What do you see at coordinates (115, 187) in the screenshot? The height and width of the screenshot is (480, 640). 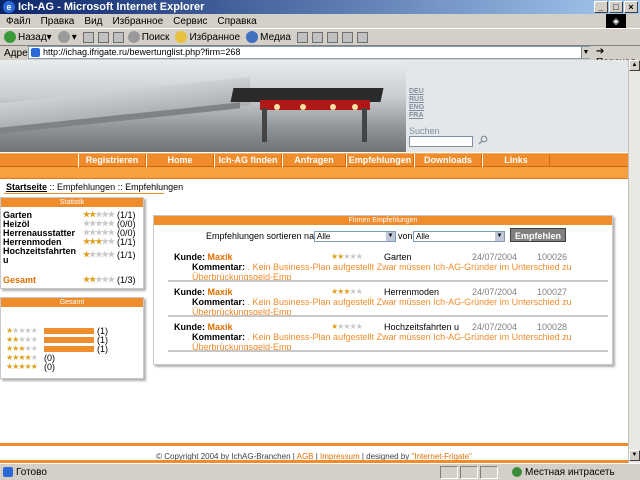 I see `breadcrumb-path: :: Empfehlungen :: Empfehlungen` at bounding box center [115, 187].